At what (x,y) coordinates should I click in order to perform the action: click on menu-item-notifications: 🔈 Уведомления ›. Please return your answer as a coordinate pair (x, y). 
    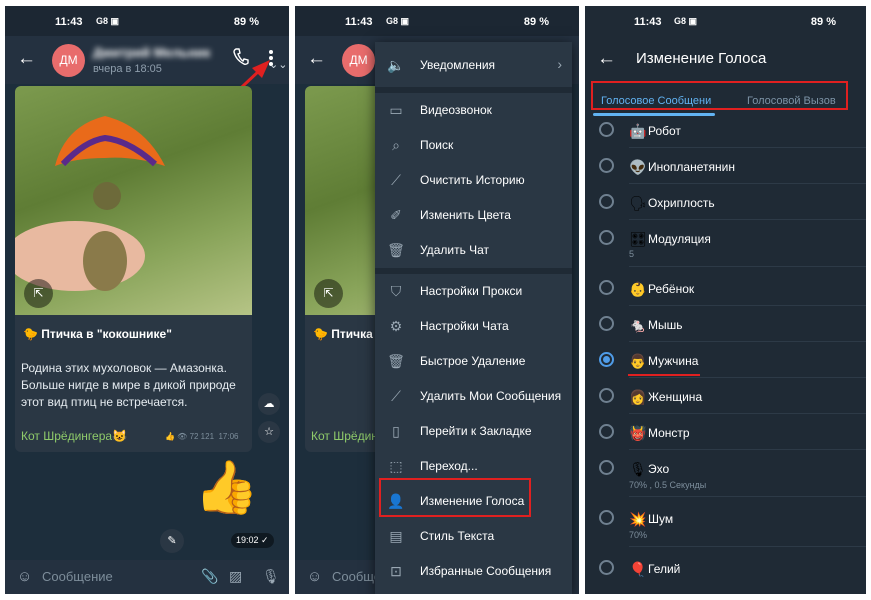
    Looking at the image, I should click on (473, 65).